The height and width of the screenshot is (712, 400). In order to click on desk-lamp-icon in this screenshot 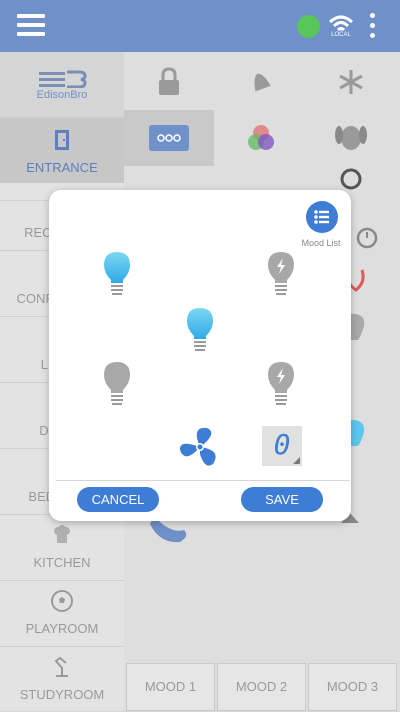, I will do `click(61, 666)`.